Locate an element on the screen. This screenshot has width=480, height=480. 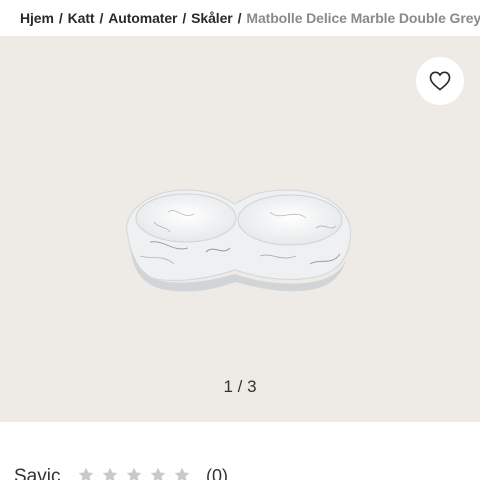
breadcrumb-link-feeders: Automater is located at coordinates (142, 18).